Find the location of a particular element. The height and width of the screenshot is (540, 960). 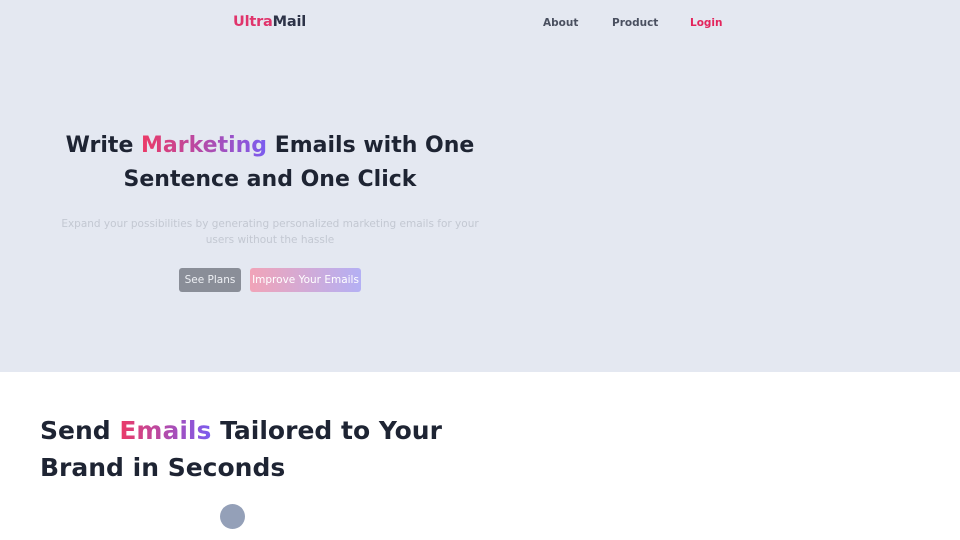

section-title-pre: Send is located at coordinates (80, 430).